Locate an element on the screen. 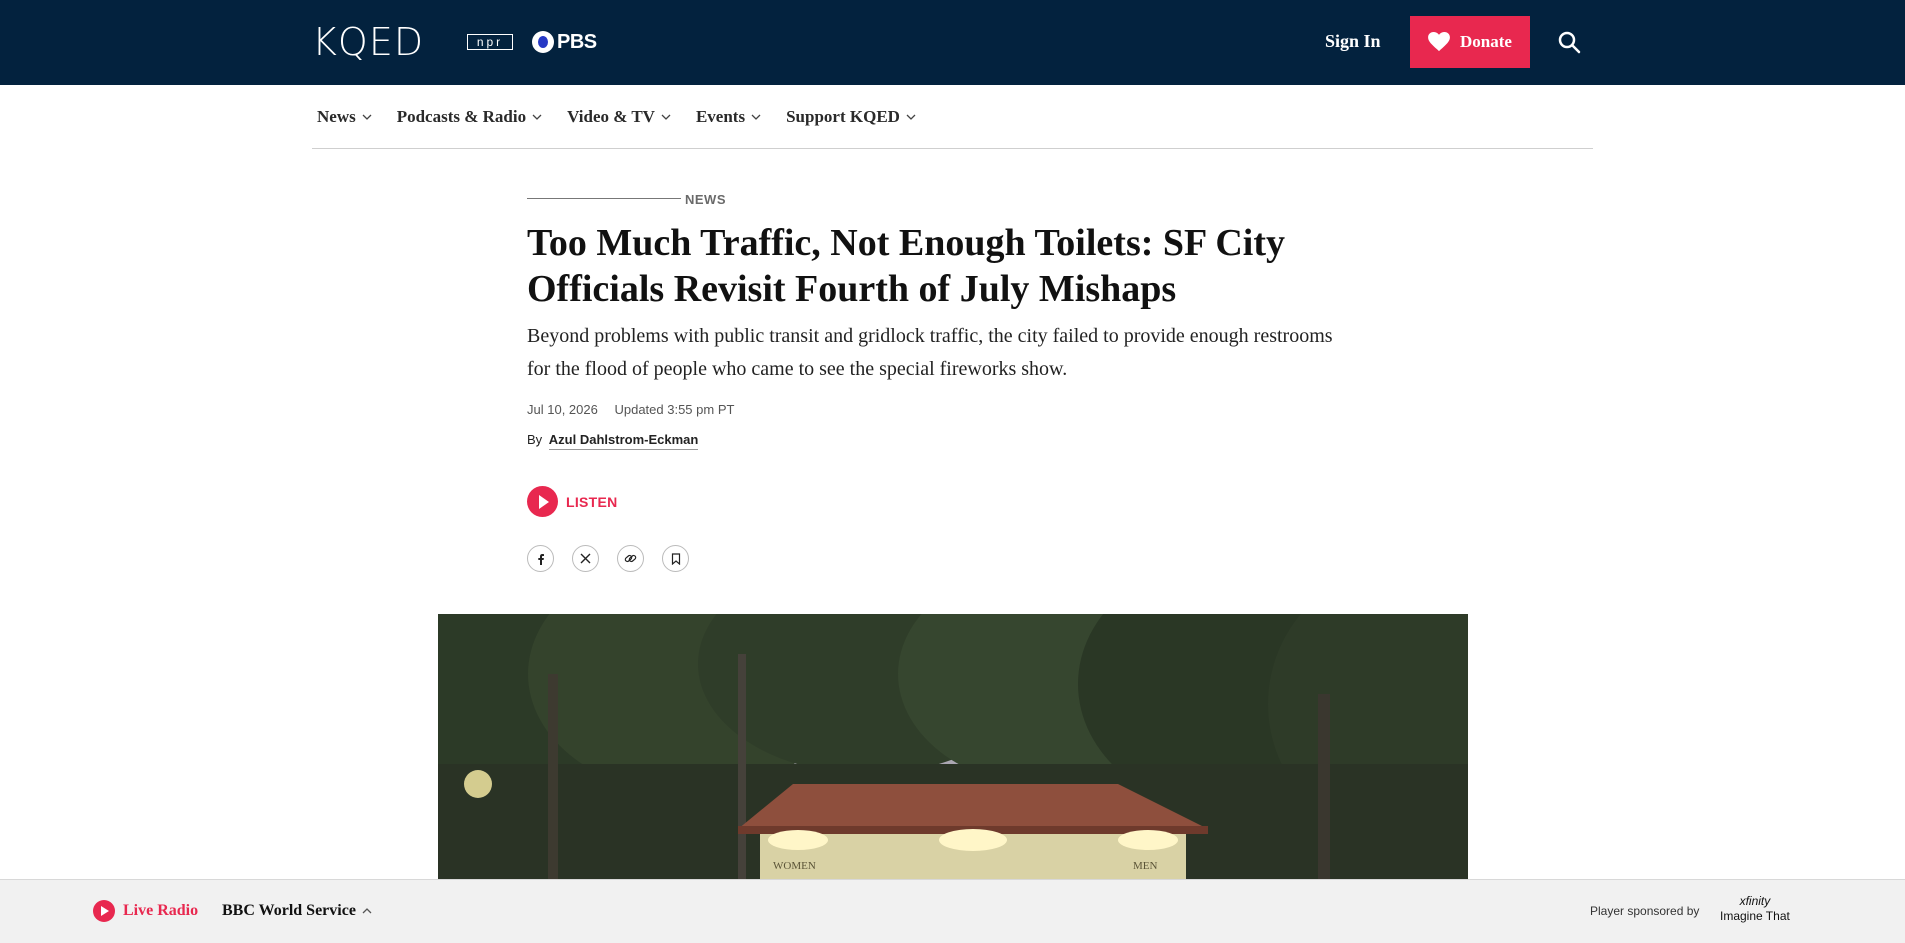 Image resolution: width=1905 pixels, height=943 pixels. section-kicker: NEWS is located at coordinates (705, 199).